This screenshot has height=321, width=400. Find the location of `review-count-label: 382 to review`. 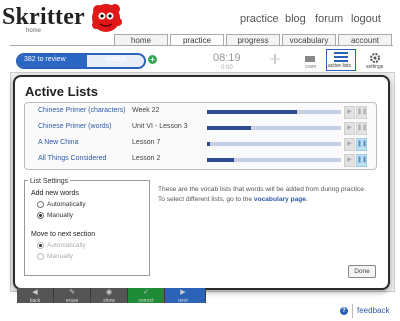

review-count-label: 382 to review is located at coordinates (45, 59).